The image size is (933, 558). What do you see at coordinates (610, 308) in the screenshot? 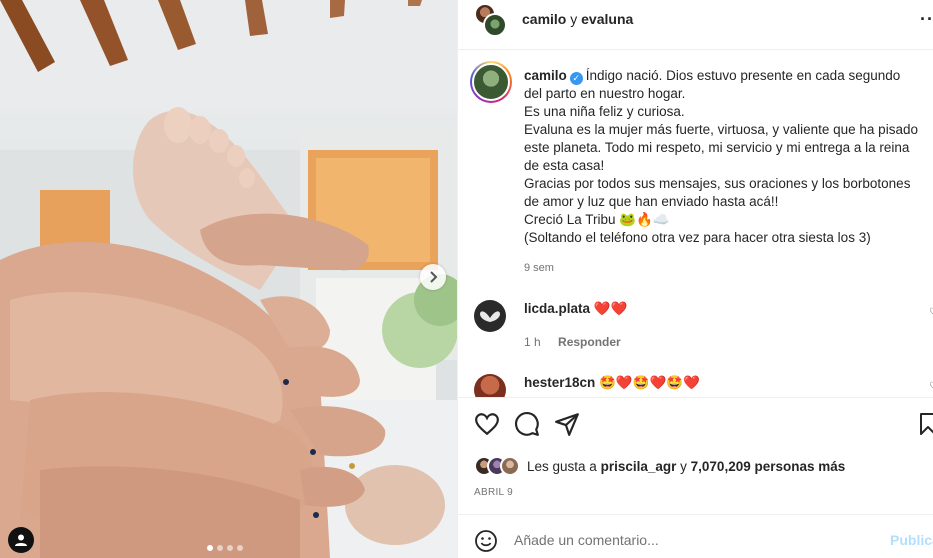
I see `comment-text: ❤️❤️` at bounding box center [610, 308].